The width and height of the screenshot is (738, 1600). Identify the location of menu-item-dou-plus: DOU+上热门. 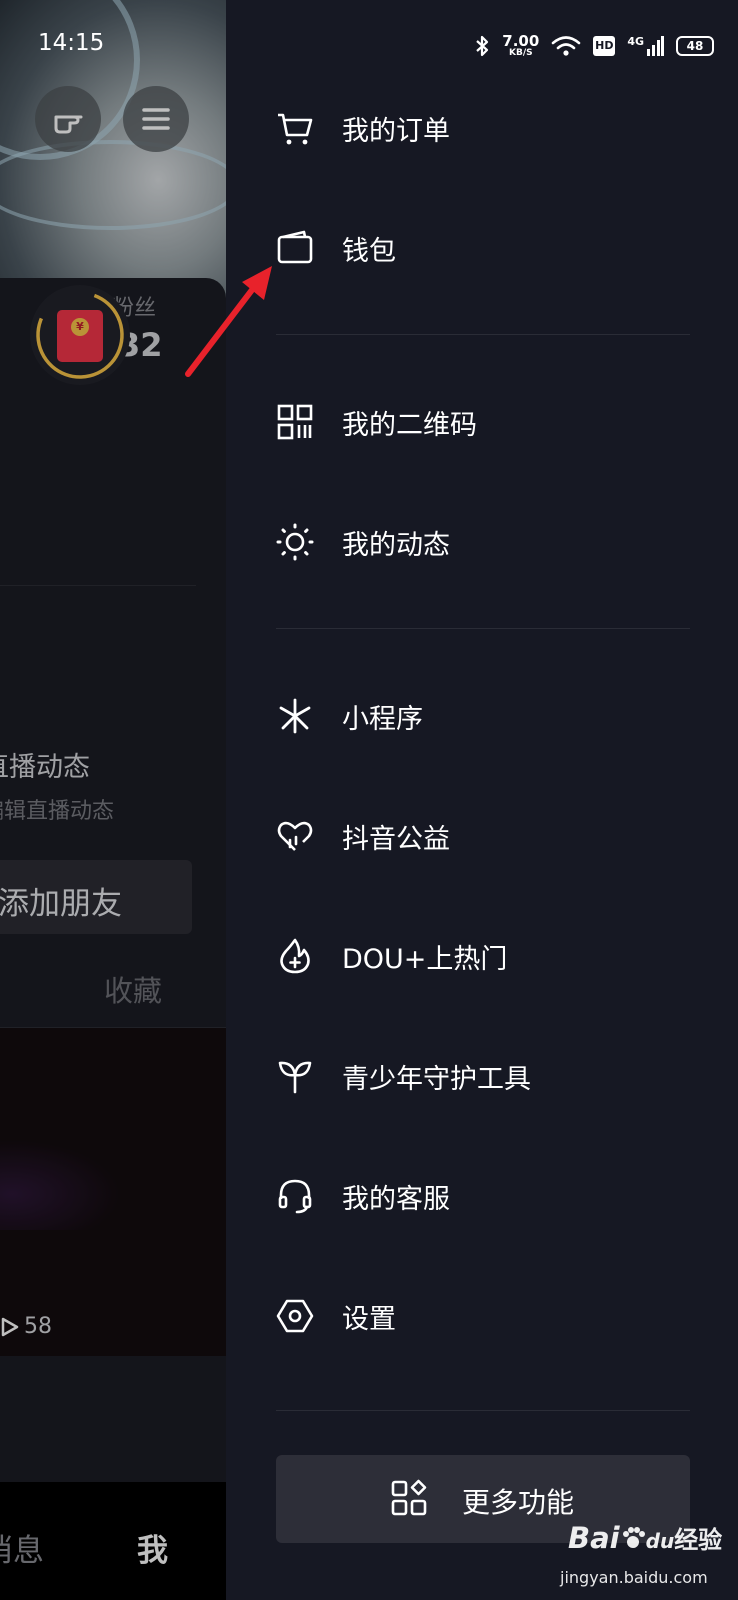
(486, 956).